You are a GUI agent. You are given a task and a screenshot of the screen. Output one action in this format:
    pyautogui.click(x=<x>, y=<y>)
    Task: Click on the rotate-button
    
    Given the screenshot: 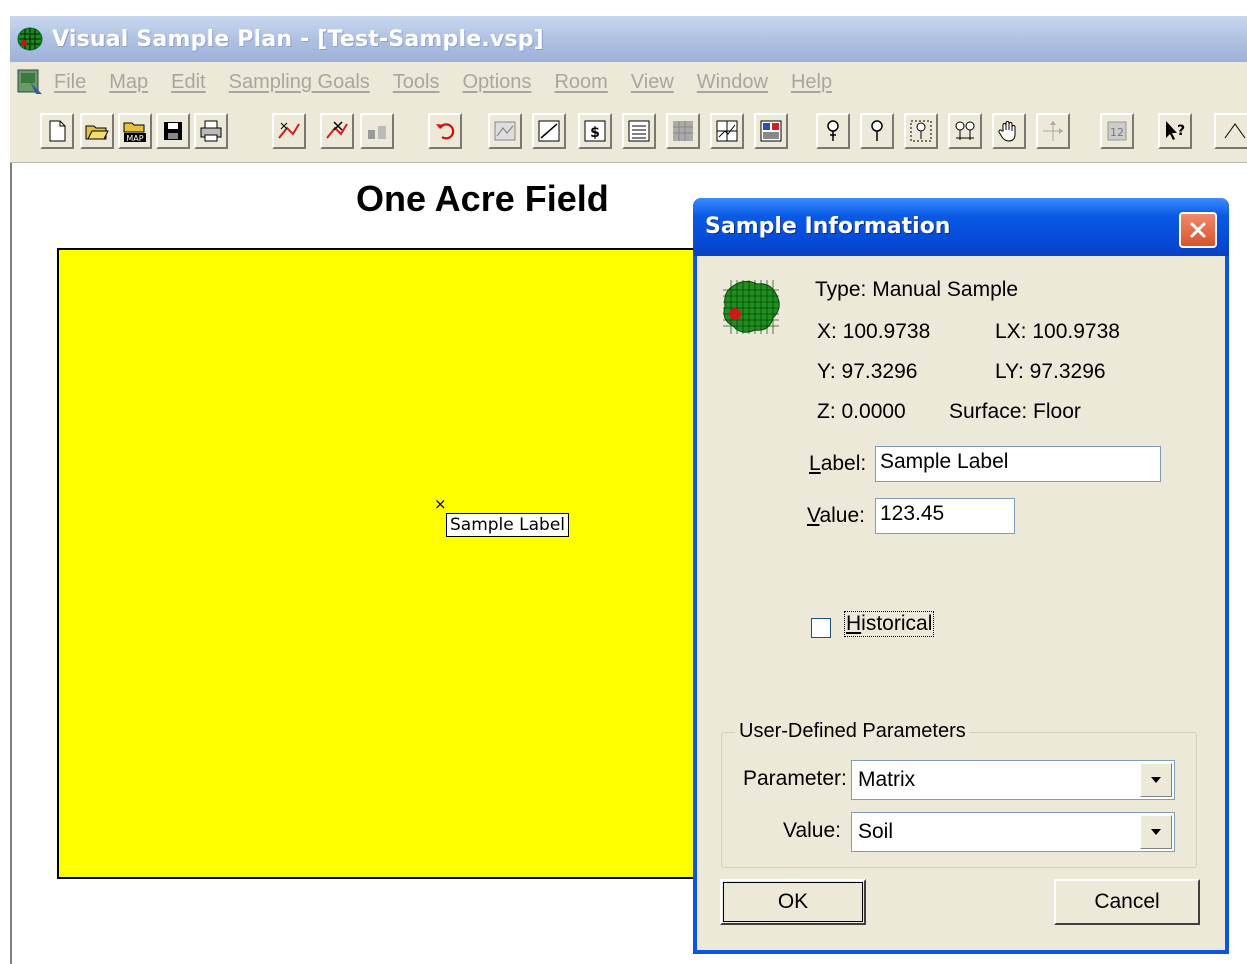 What is the action you would take?
    pyautogui.click(x=1053, y=131)
    